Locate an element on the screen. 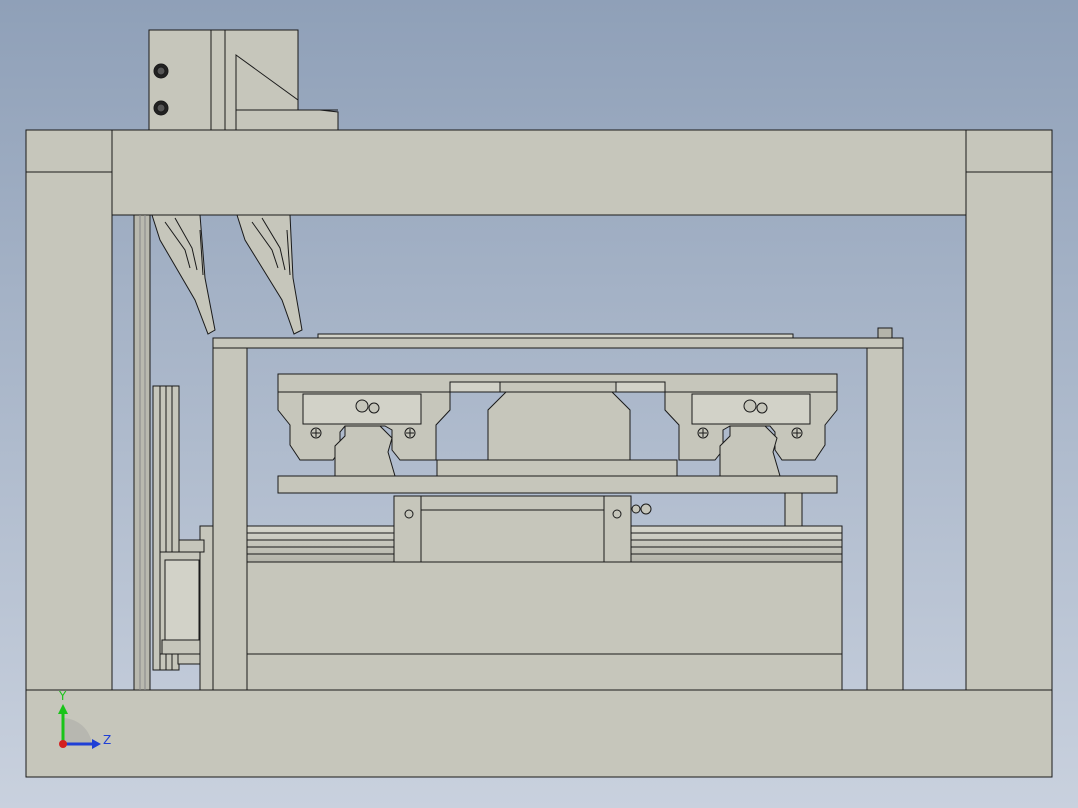  support-post is located at coordinates (793, 509).